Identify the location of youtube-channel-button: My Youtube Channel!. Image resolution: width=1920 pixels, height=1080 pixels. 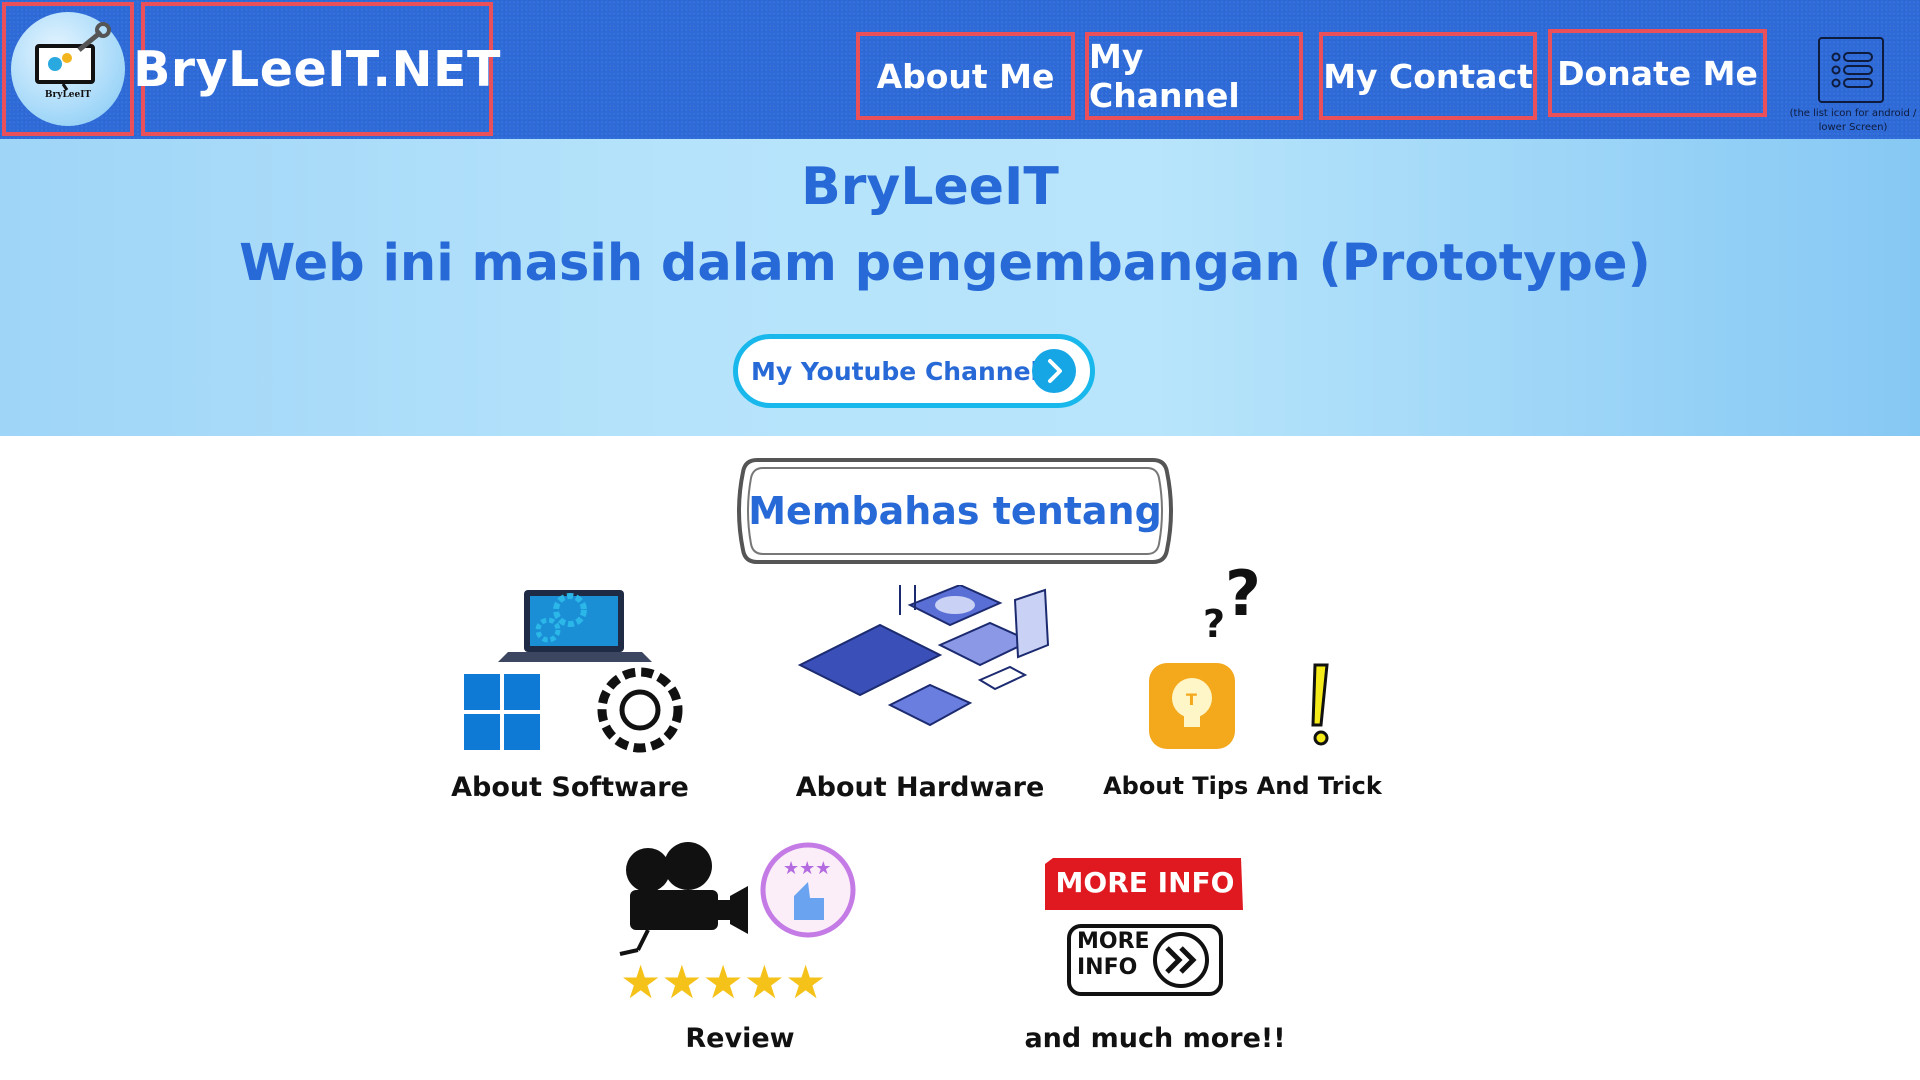
(914, 371).